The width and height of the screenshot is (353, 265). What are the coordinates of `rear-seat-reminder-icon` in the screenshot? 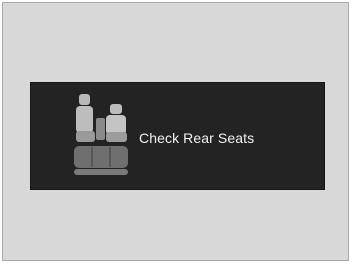 It's located at (101, 134).